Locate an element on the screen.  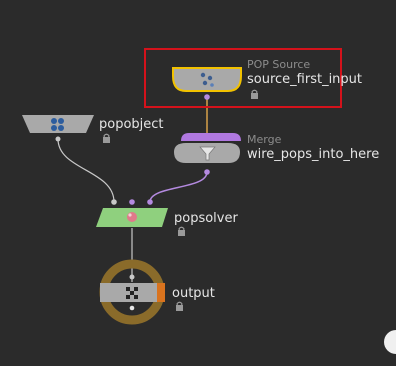
edge-widget is located at coordinates (390, 342).